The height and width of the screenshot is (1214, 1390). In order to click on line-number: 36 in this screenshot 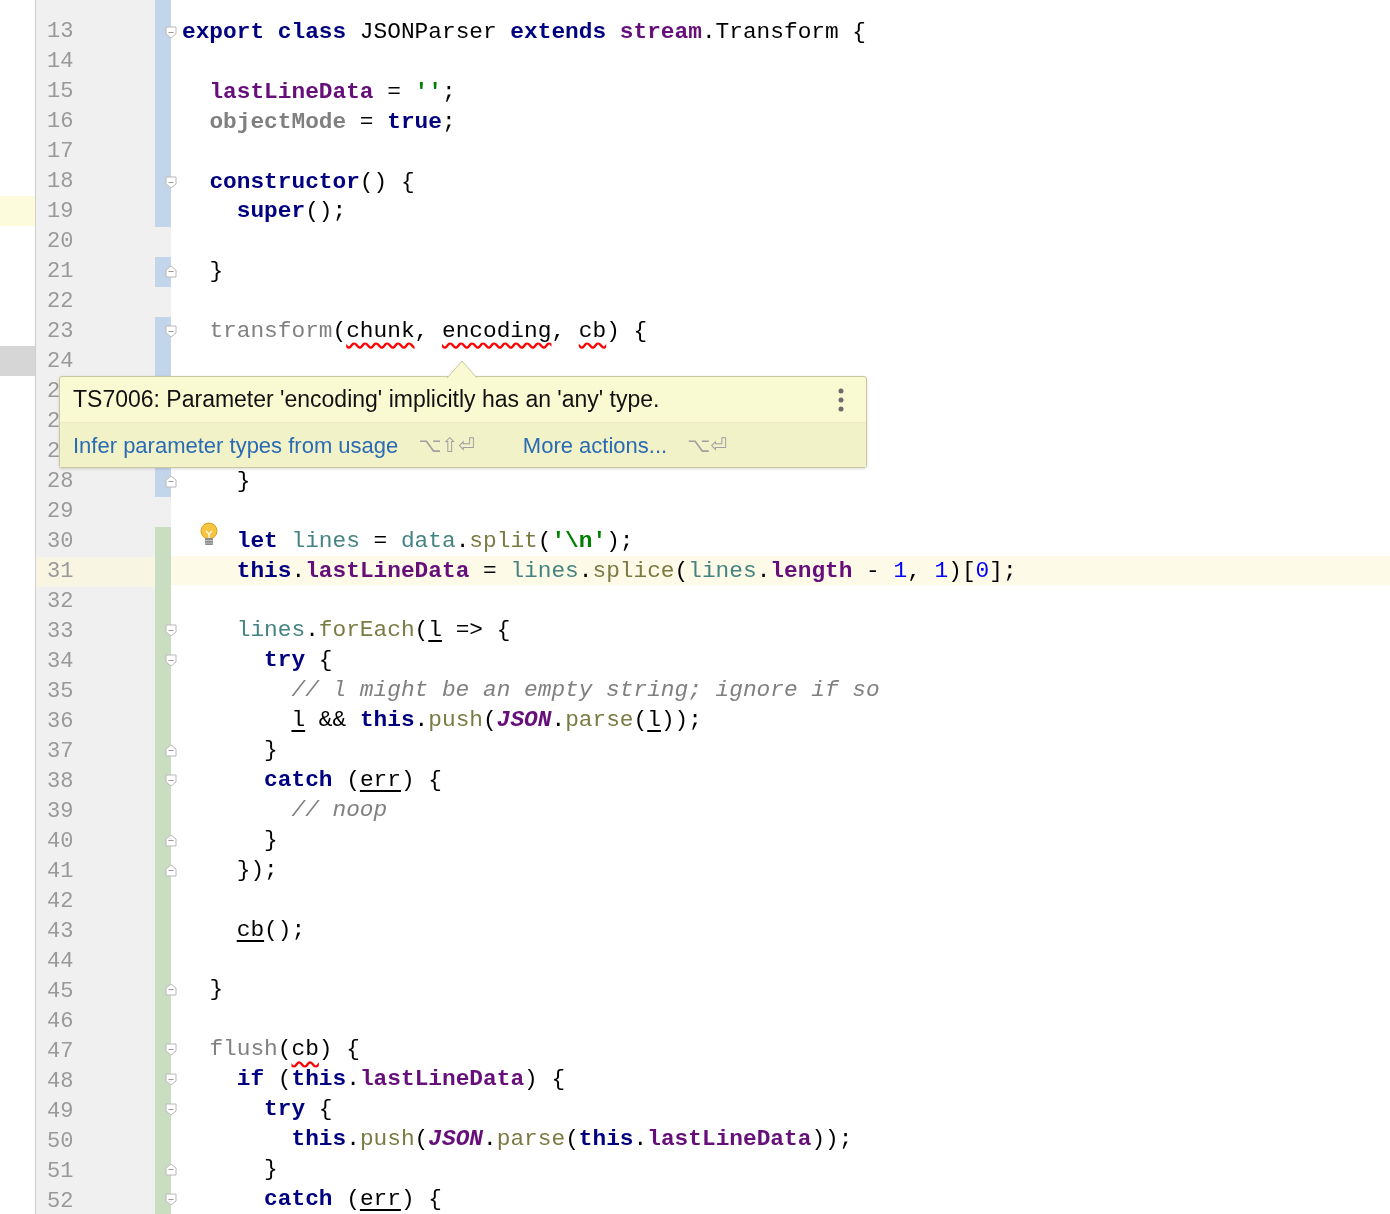, I will do `click(60, 721)`.